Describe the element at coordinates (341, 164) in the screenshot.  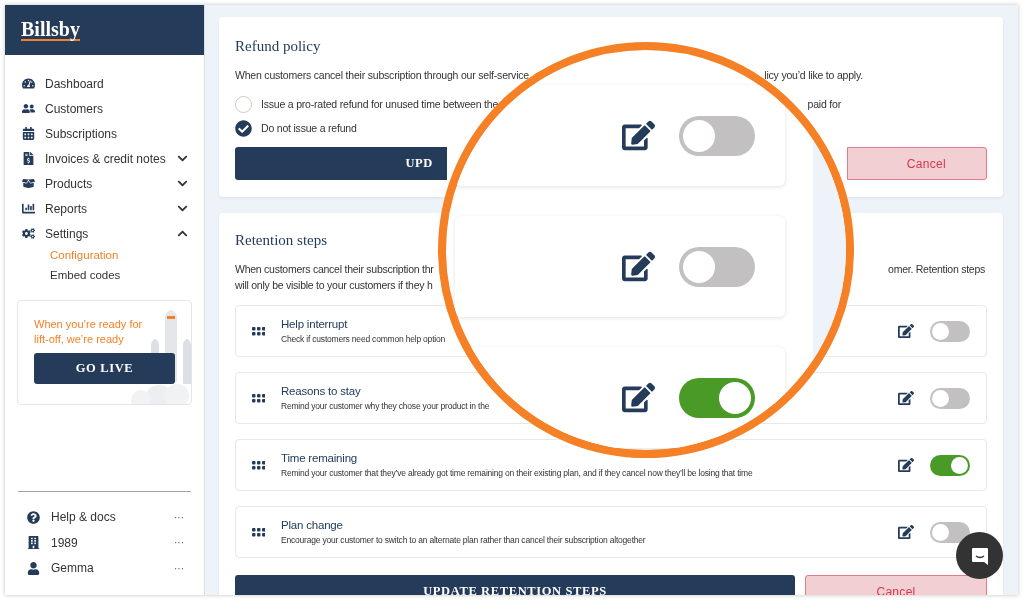
I see `update-button: UPD` at that location.